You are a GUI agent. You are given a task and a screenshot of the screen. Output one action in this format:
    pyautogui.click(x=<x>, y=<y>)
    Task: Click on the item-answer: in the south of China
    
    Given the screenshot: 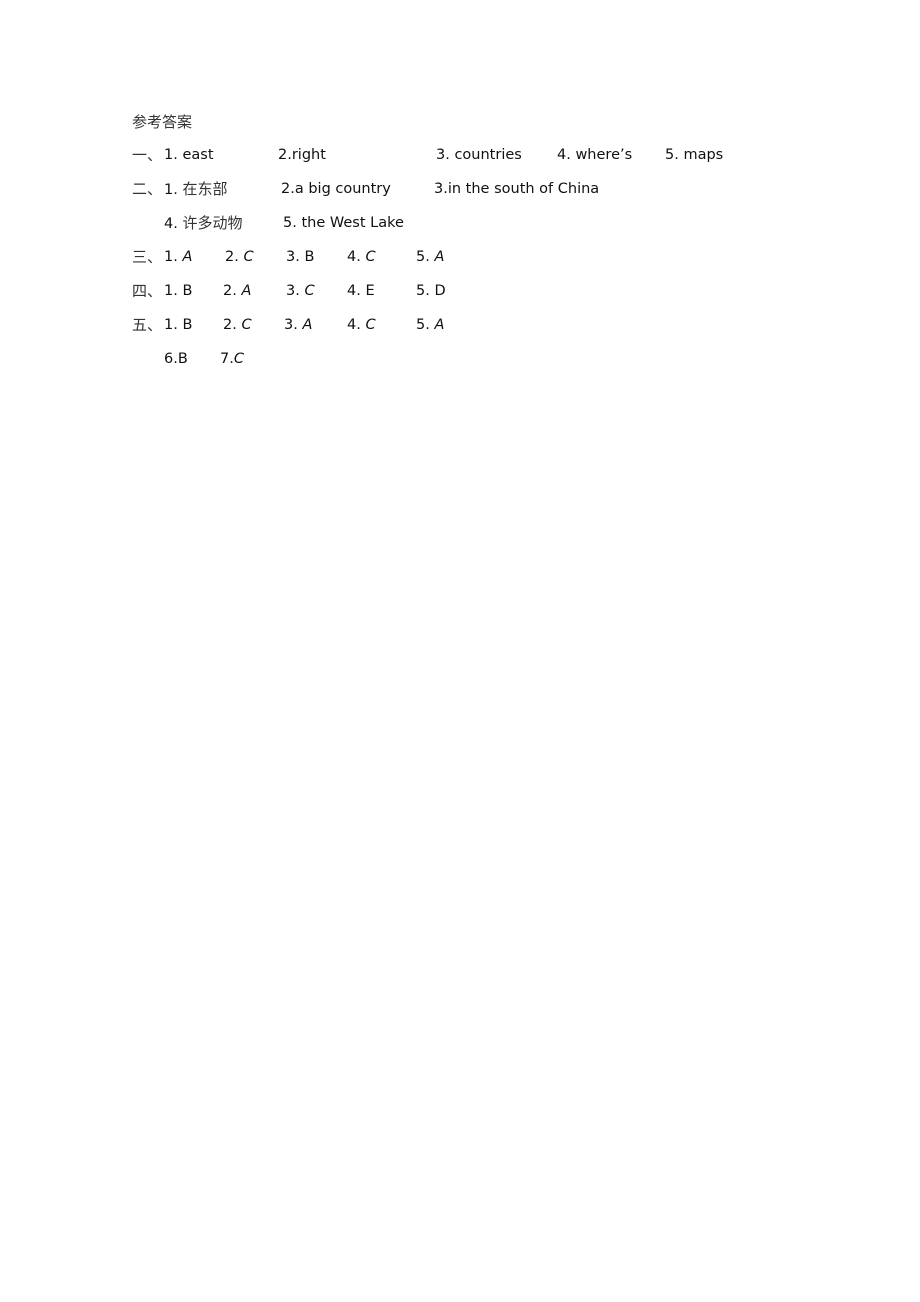 What is the action you would take?
    pyautogui.click(x=523, y=189)
    